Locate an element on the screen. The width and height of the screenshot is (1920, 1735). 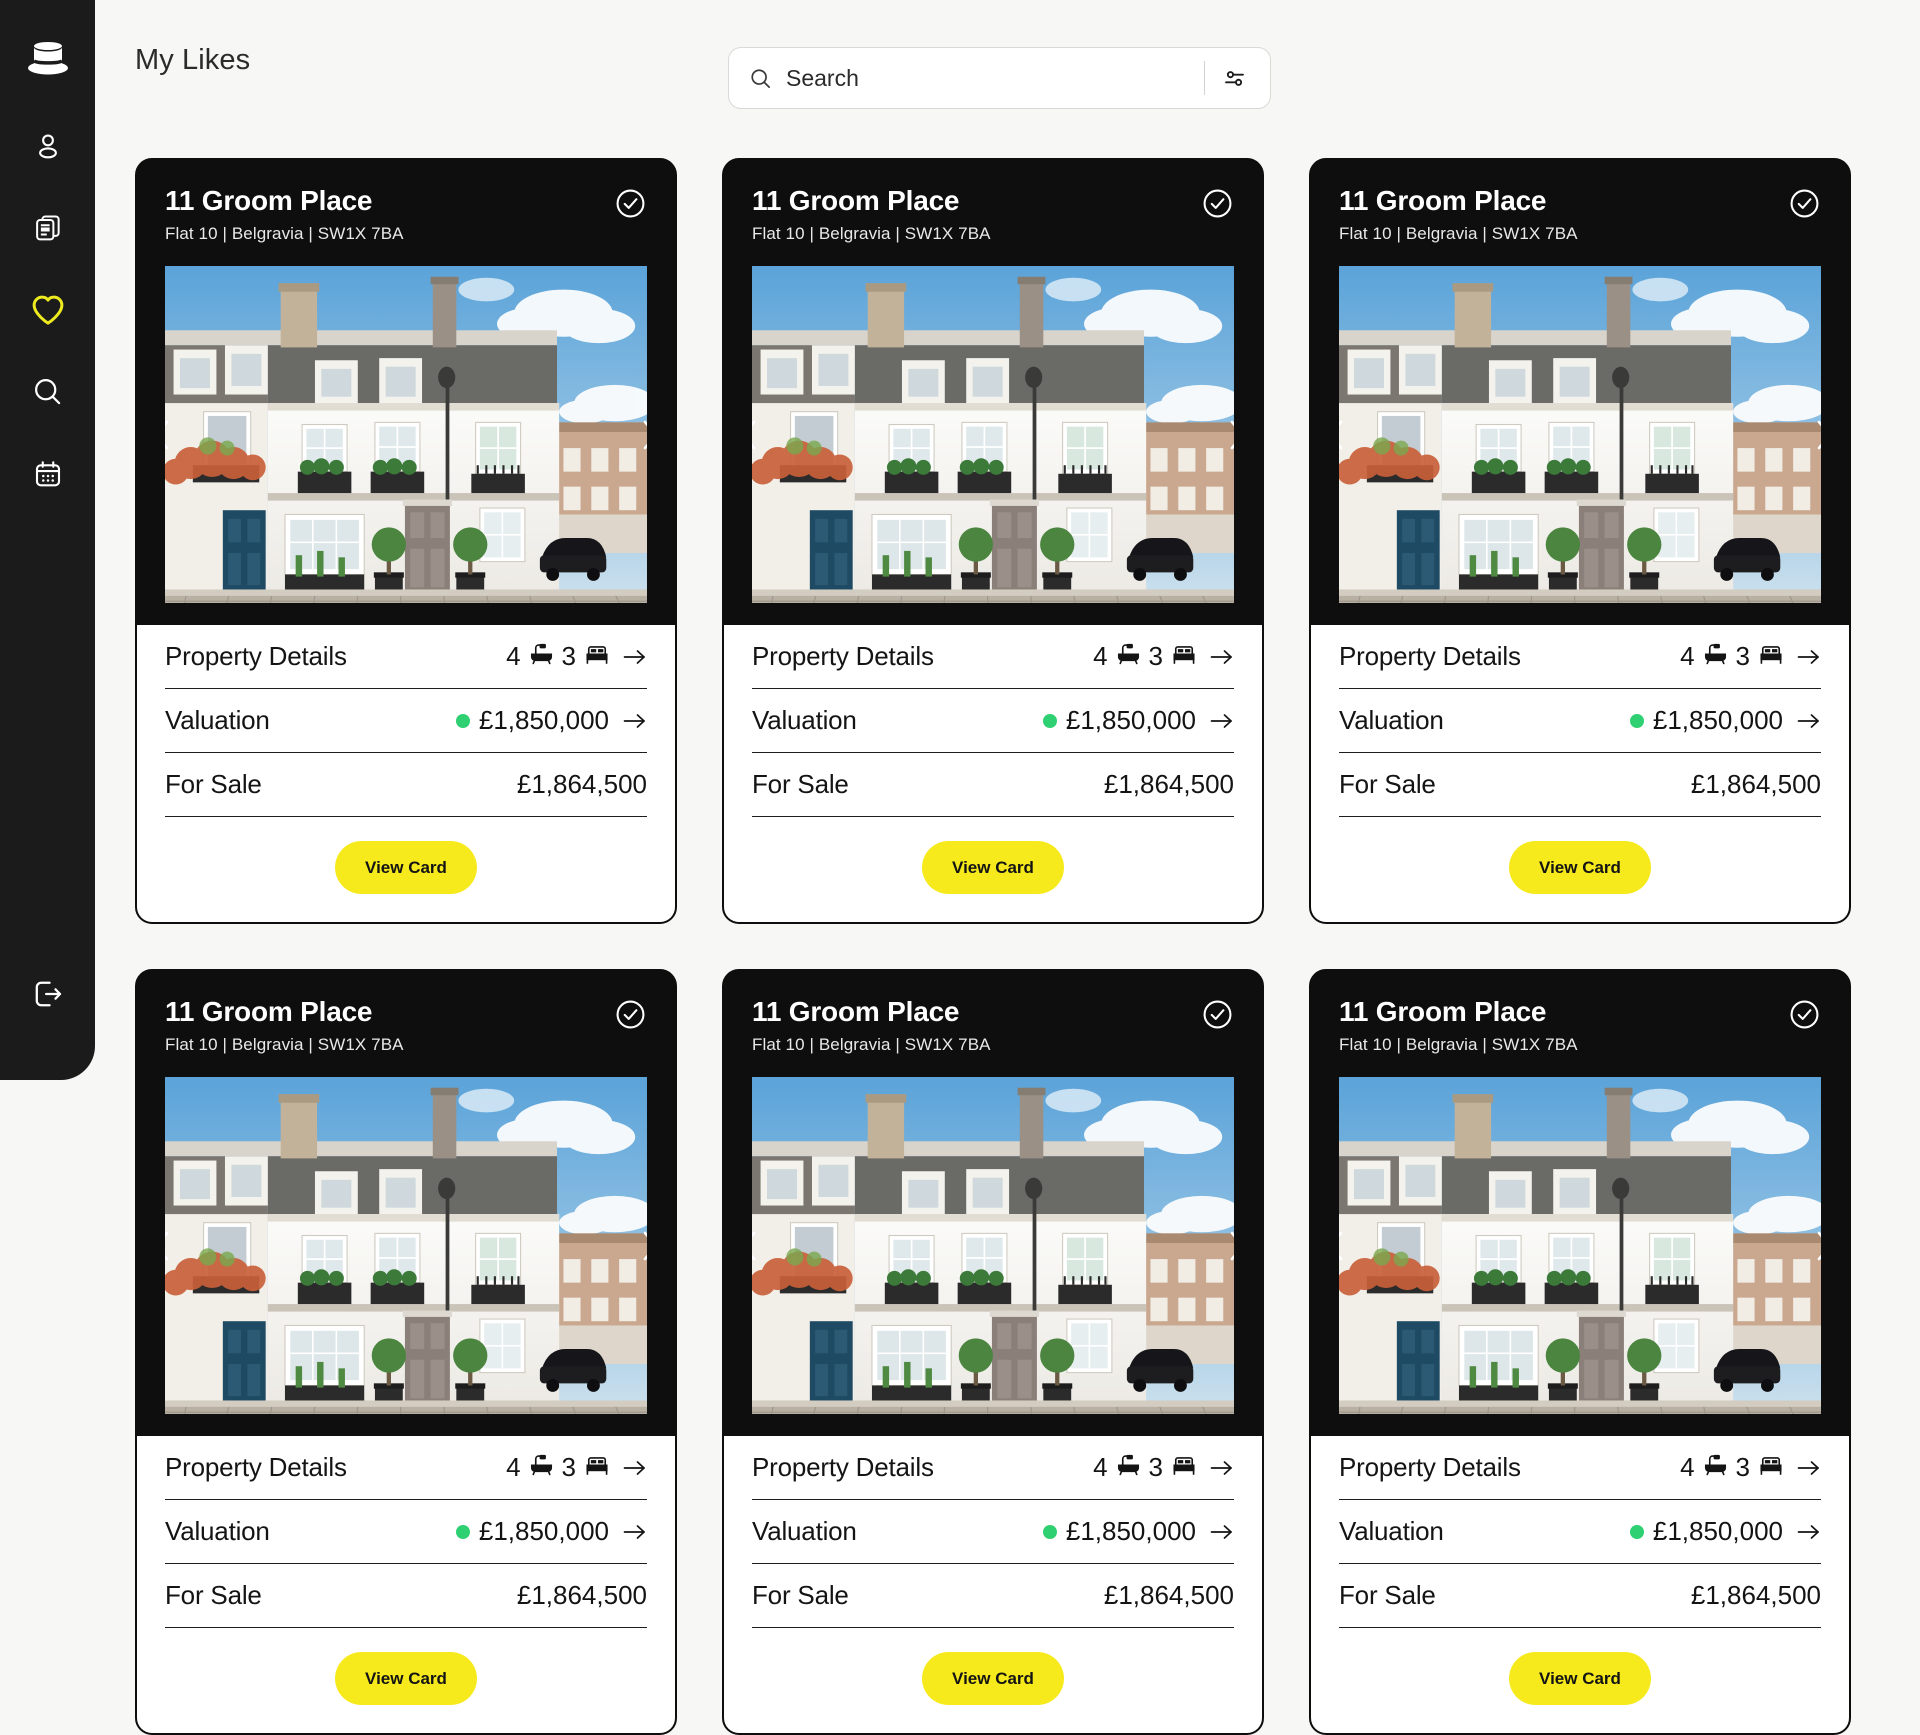
sidebar-item-search is located at coordinates (48, 394).